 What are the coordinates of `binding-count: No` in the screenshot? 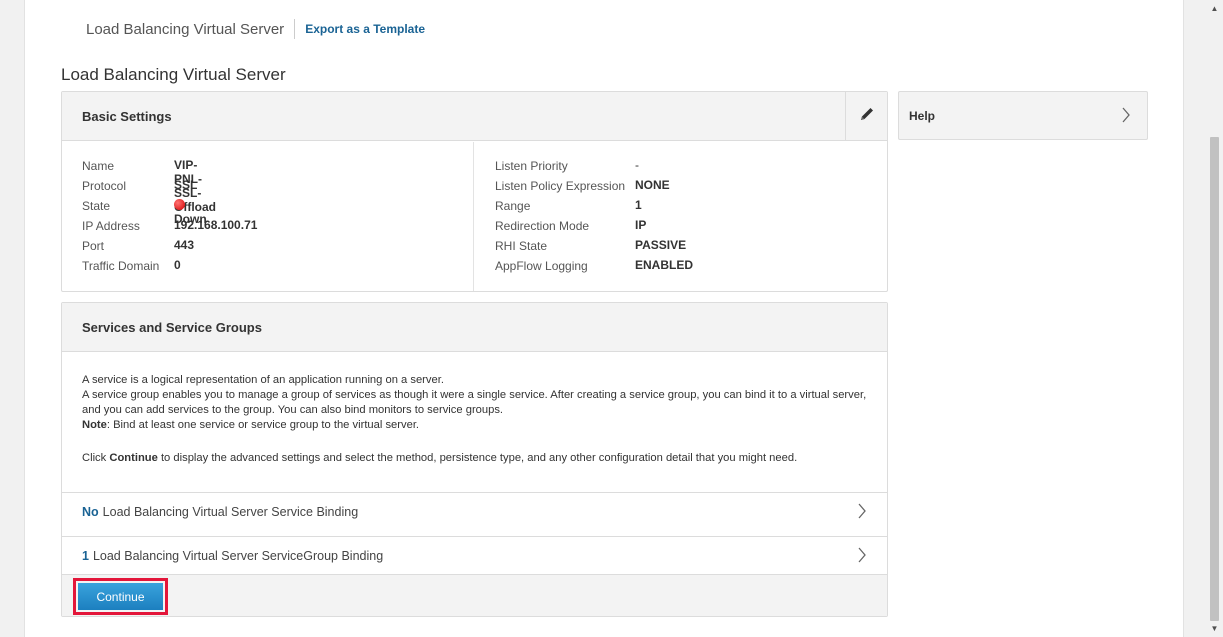 It's located at (90, 511).